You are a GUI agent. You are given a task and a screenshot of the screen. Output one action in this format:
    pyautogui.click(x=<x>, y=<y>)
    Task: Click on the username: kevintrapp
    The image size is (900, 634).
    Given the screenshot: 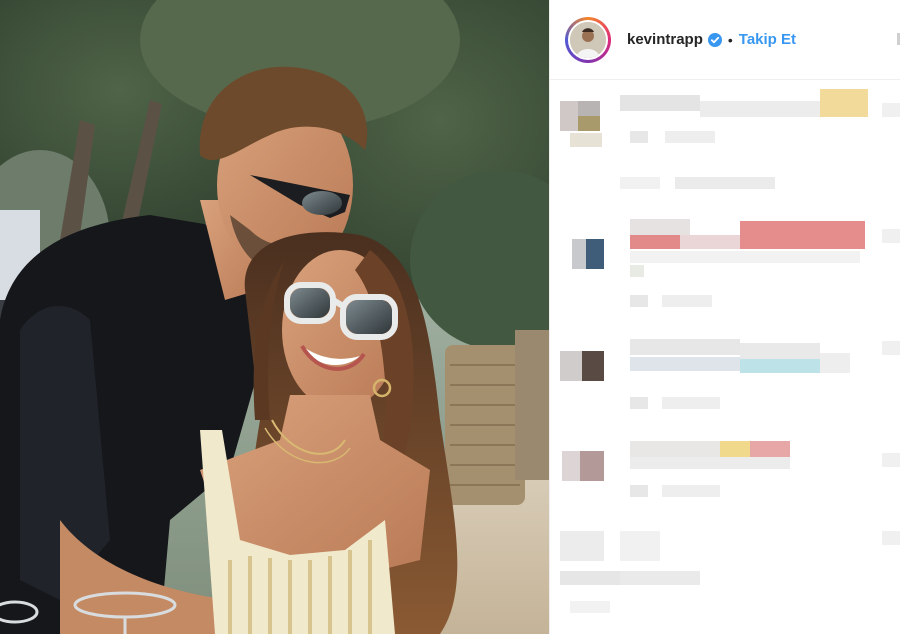 What is the action you would take?
    pyautogui.click(x=665, y=39)
    